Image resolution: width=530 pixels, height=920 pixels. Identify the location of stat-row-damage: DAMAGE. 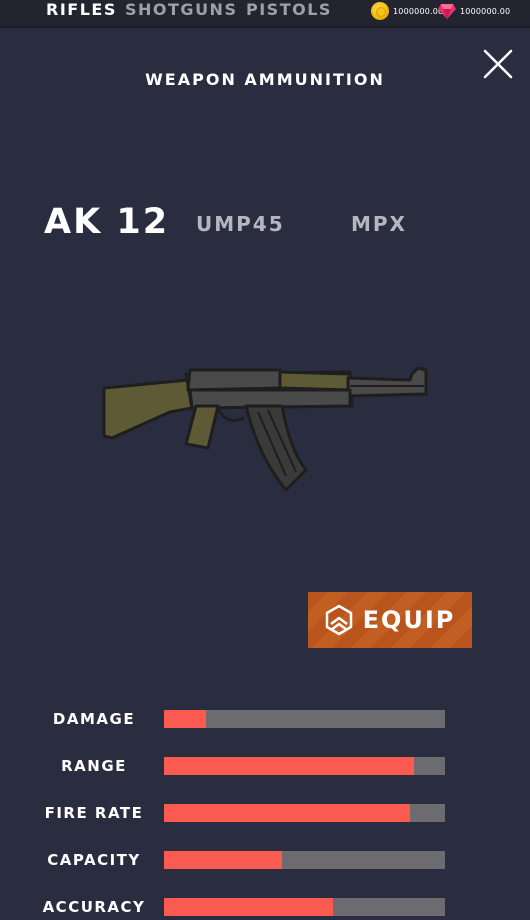
(265, 719).